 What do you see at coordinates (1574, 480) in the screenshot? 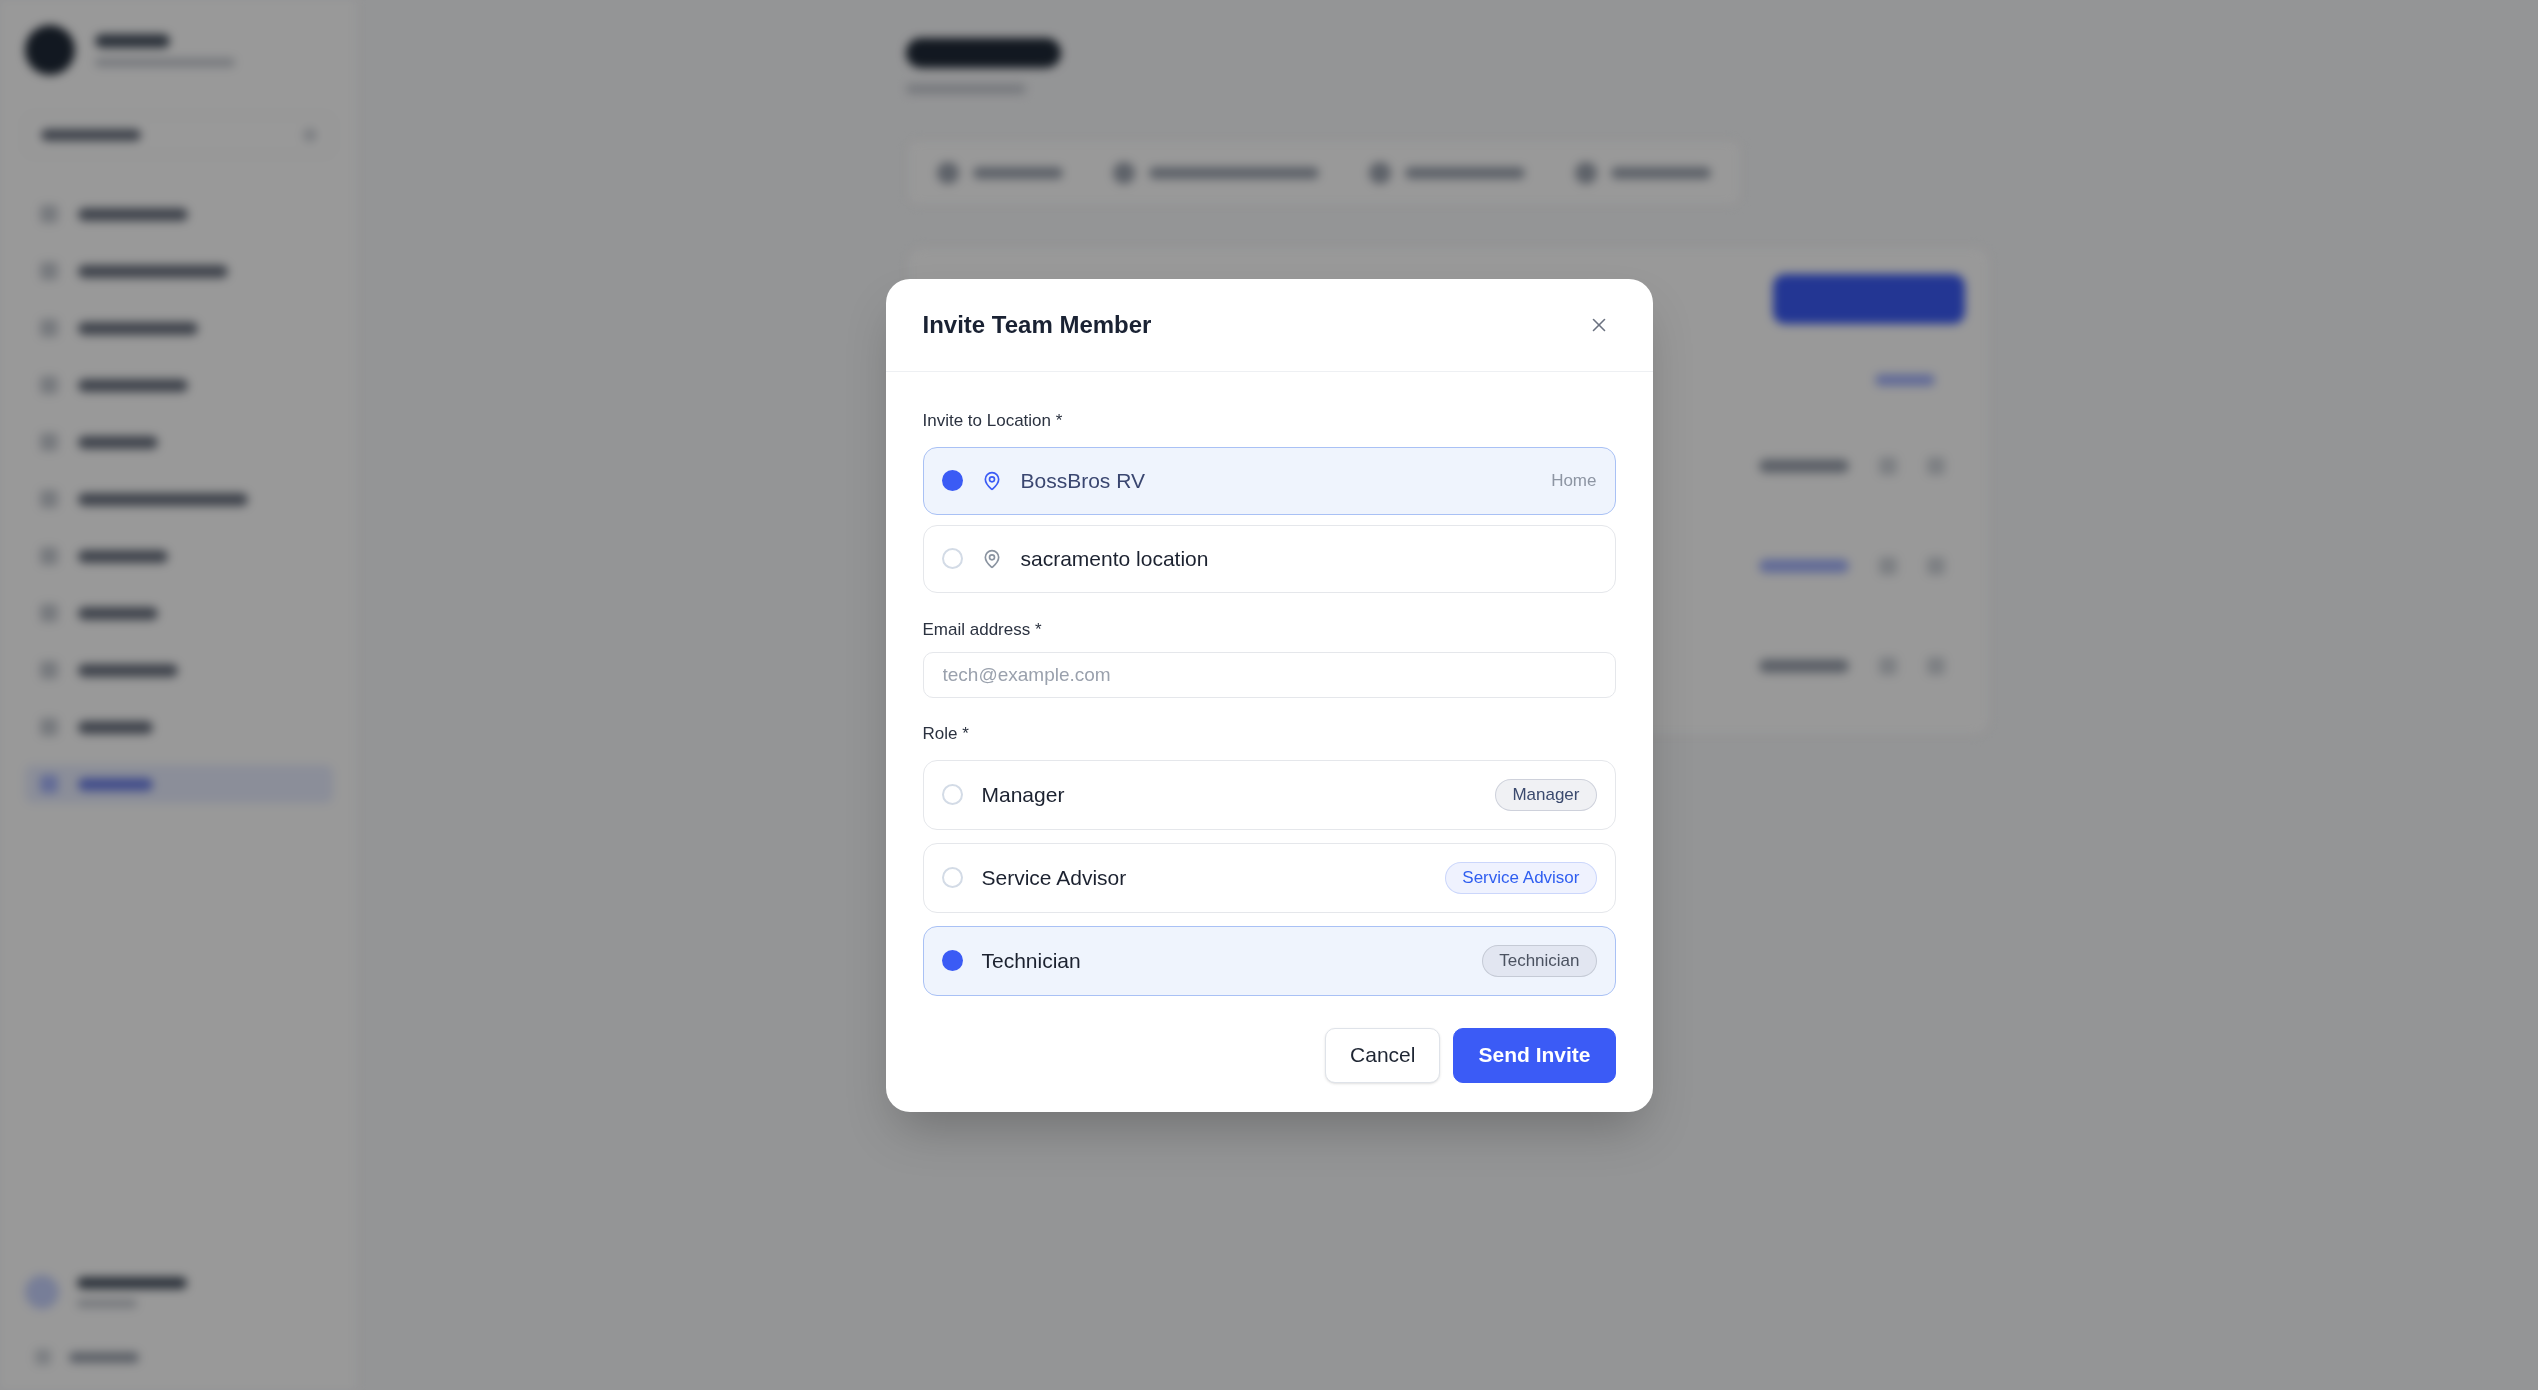
I see `location-tag: Home` at bounding box center [1574, 480].